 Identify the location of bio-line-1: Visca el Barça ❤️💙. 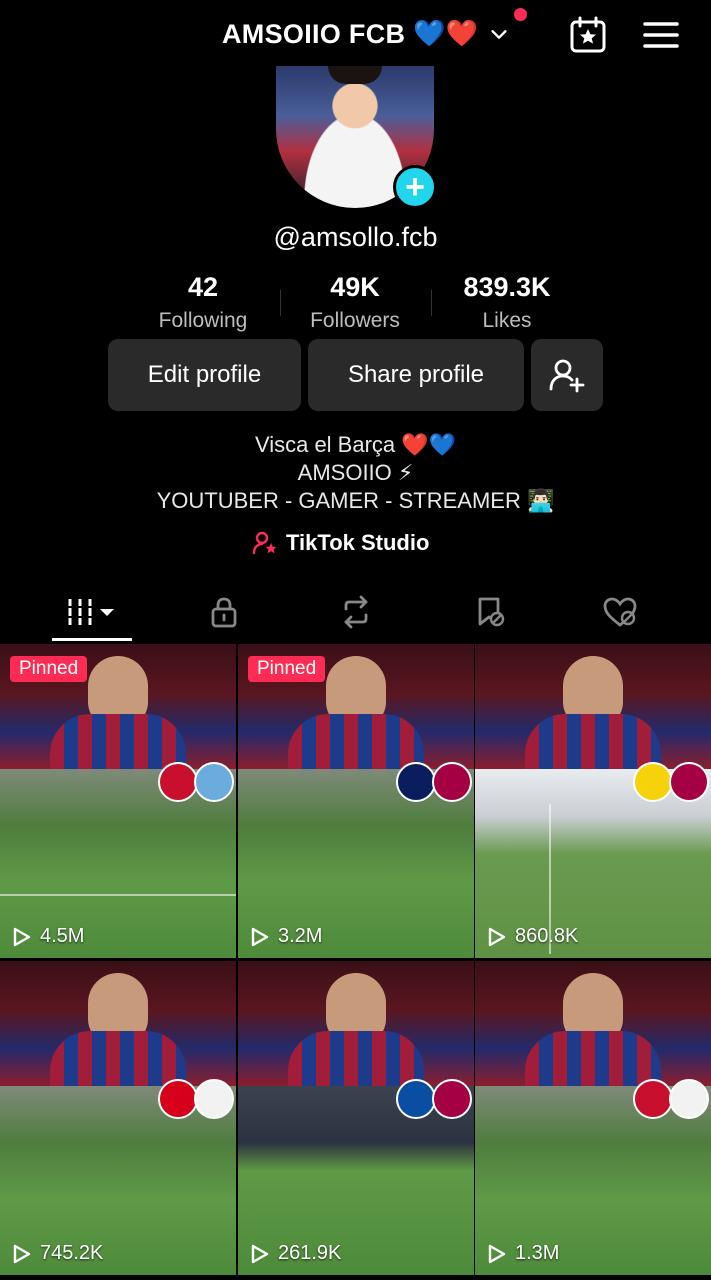
(355, 444).